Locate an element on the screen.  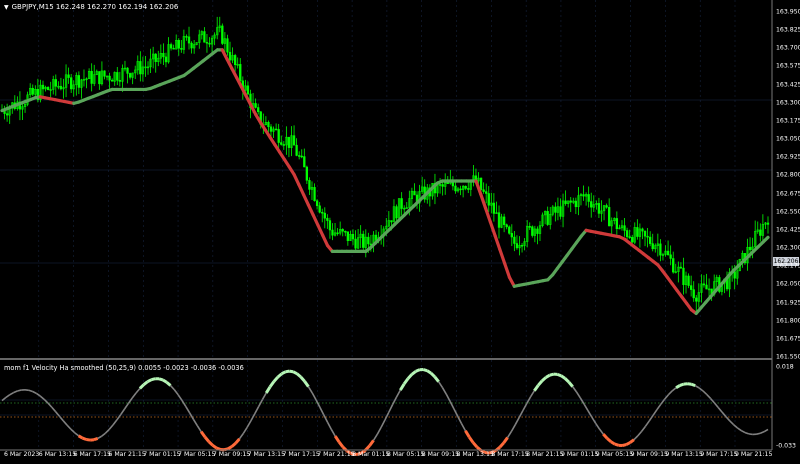
dropdown-arrow-icon: ▼ is located at coordinates (6, 7).